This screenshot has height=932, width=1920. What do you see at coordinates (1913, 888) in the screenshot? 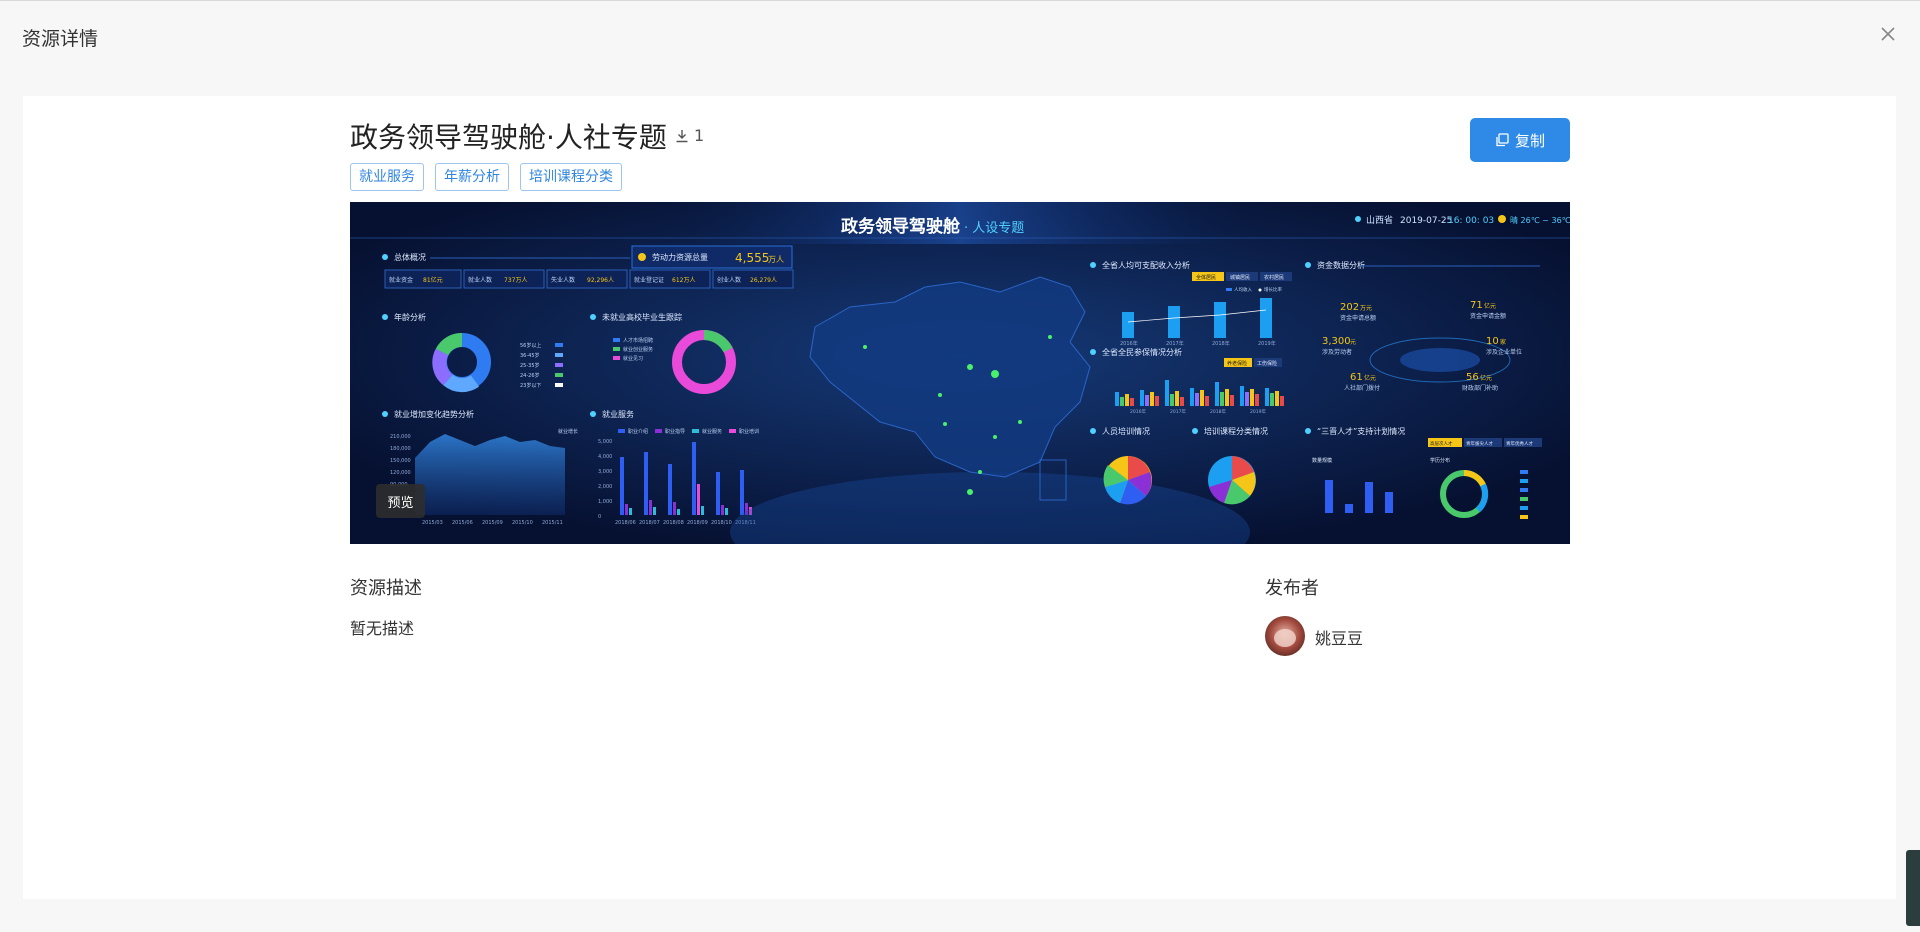
I see `side-floating-widget` at bounding box center [1913, 888].